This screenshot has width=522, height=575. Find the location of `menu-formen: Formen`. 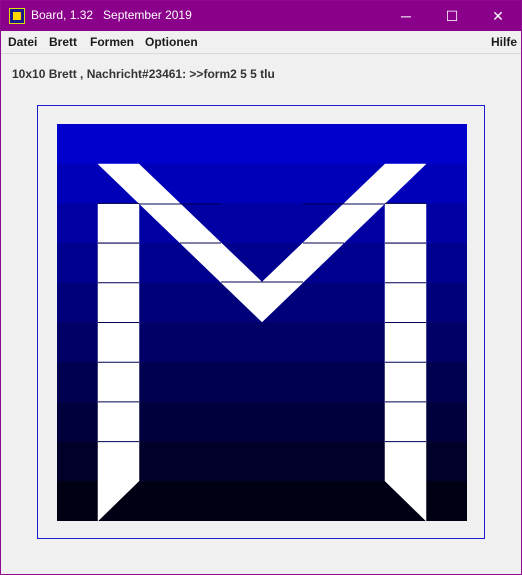

menu-formen: Formen is located at coordinates (112, 42).